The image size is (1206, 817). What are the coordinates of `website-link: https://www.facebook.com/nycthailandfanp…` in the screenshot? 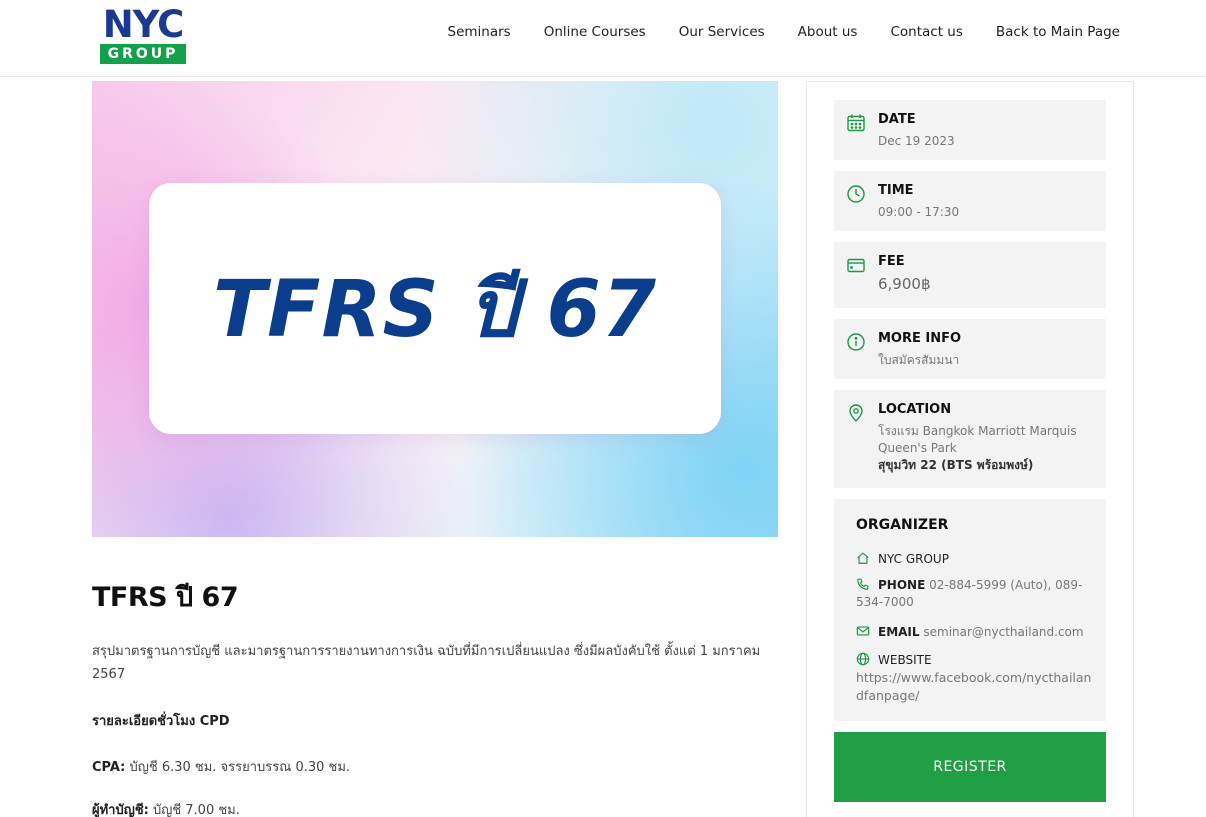 It's located at (976, 687).